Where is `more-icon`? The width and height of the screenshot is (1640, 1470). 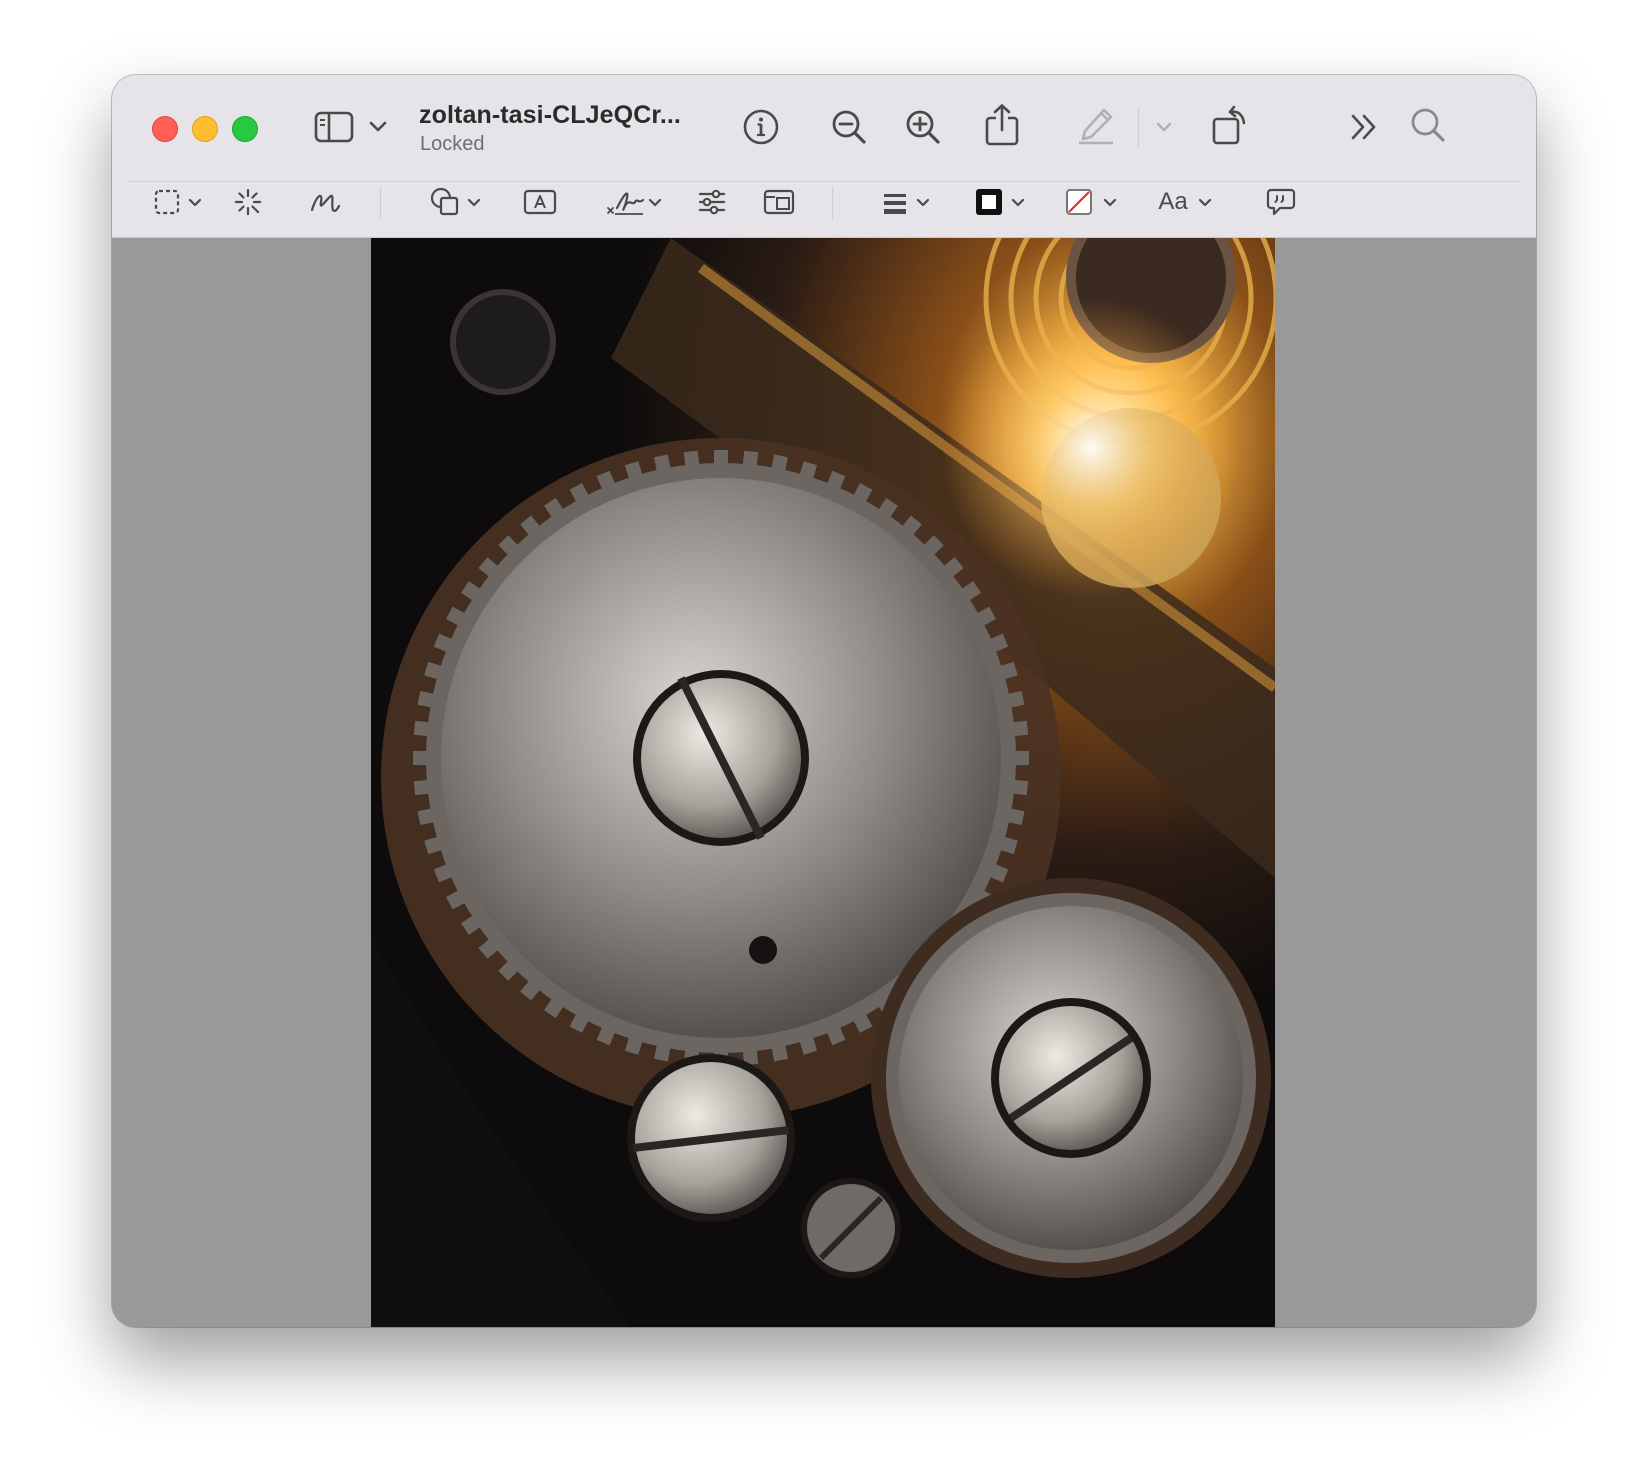 more-icon is located at coordinates (1364, 127).